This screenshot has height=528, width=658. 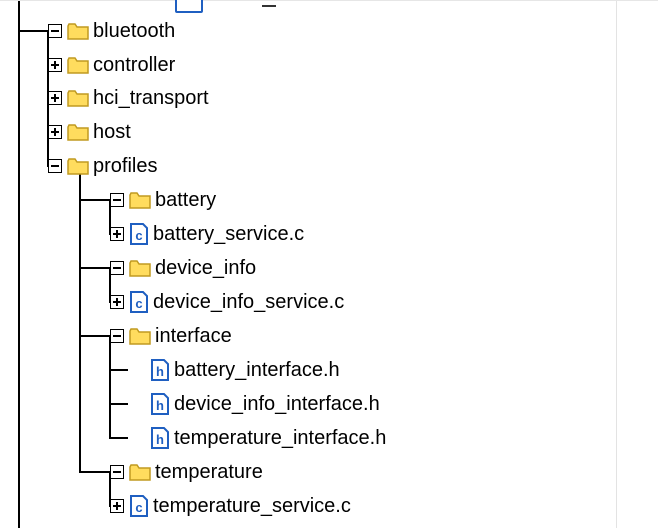 What do you see at coordinates (134, 65) in the screenshot?
I see `tree-node-label: controller` at bounding box center [134, 65].